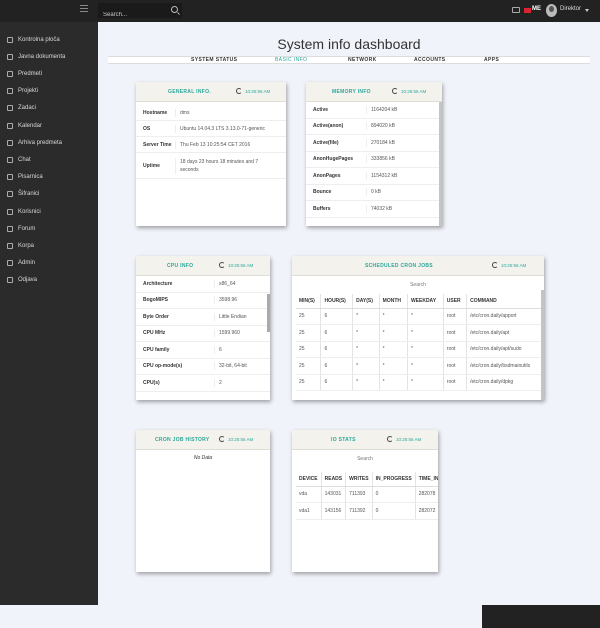 Image resolution: width=600 pixels, height=628 pixels. Describe the element at coordinates (309, 301) in the screenshot. I see `column-header: MIN(S)` at that location.